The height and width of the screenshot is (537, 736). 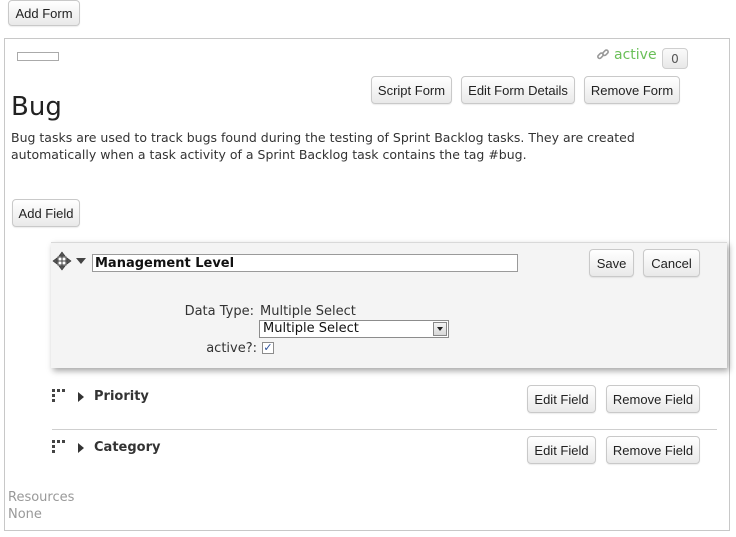 What do you see at coordinates (231, 348) in the screenshot?
I see `active-label: active?:` at bounding box center [231, 348].